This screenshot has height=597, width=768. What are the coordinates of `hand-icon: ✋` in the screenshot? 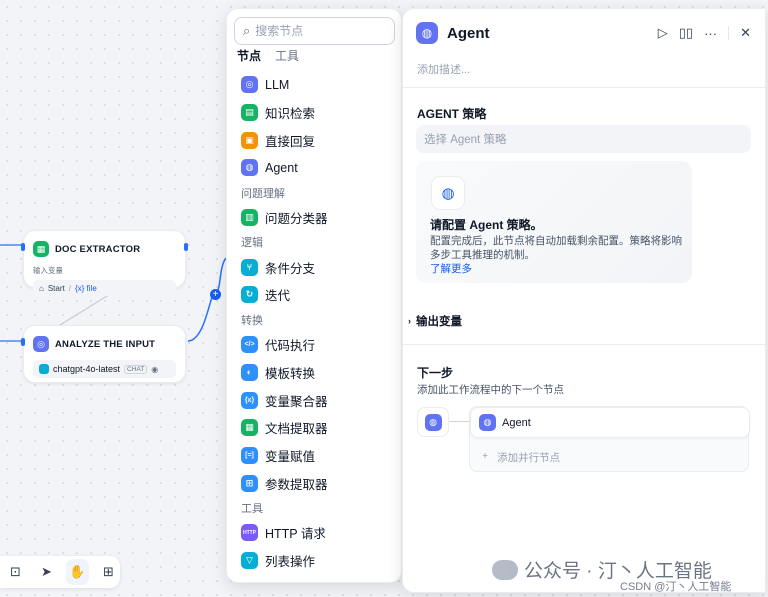 It's located at (77, 572).